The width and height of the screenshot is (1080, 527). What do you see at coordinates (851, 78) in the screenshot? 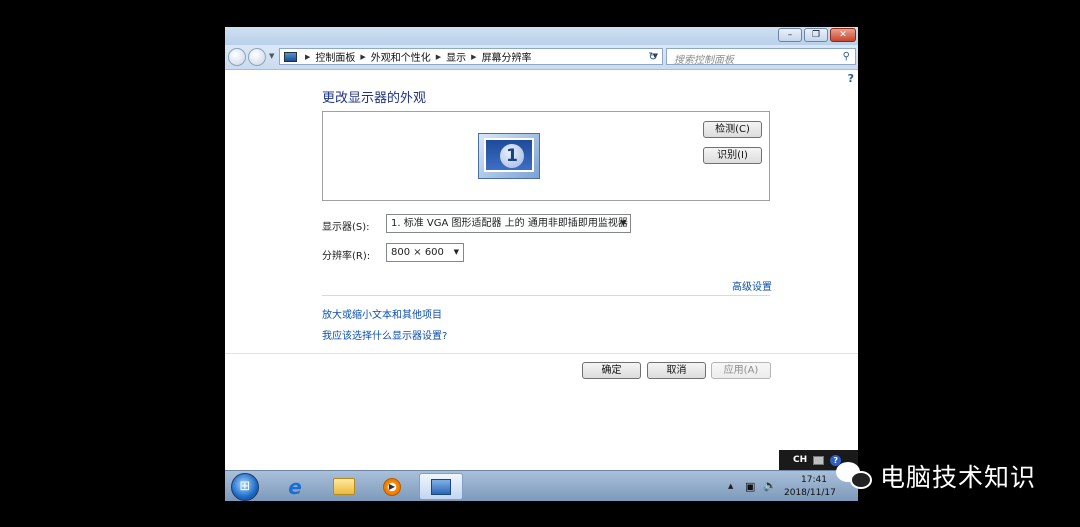
I see `help-icon: ?` at bounding box center [851, 78].